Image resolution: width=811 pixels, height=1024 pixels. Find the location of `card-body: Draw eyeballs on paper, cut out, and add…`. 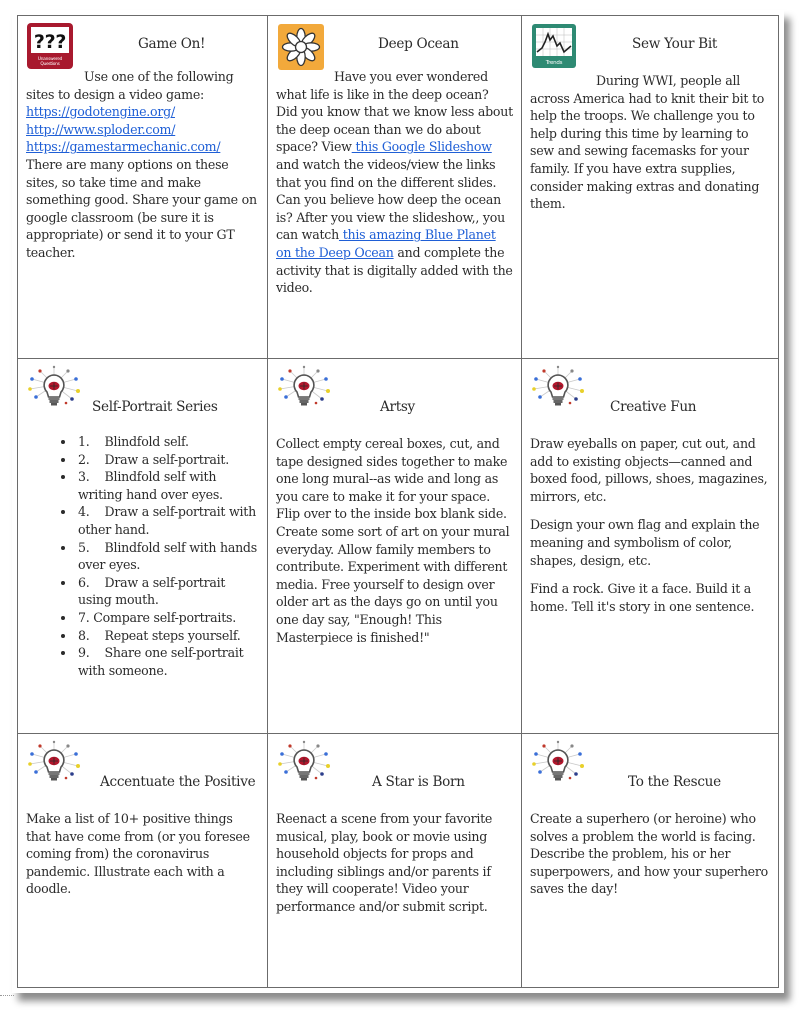

card-body: Draw eyeballs on paper, cut out, and add… is located at coordinates (650, 525).